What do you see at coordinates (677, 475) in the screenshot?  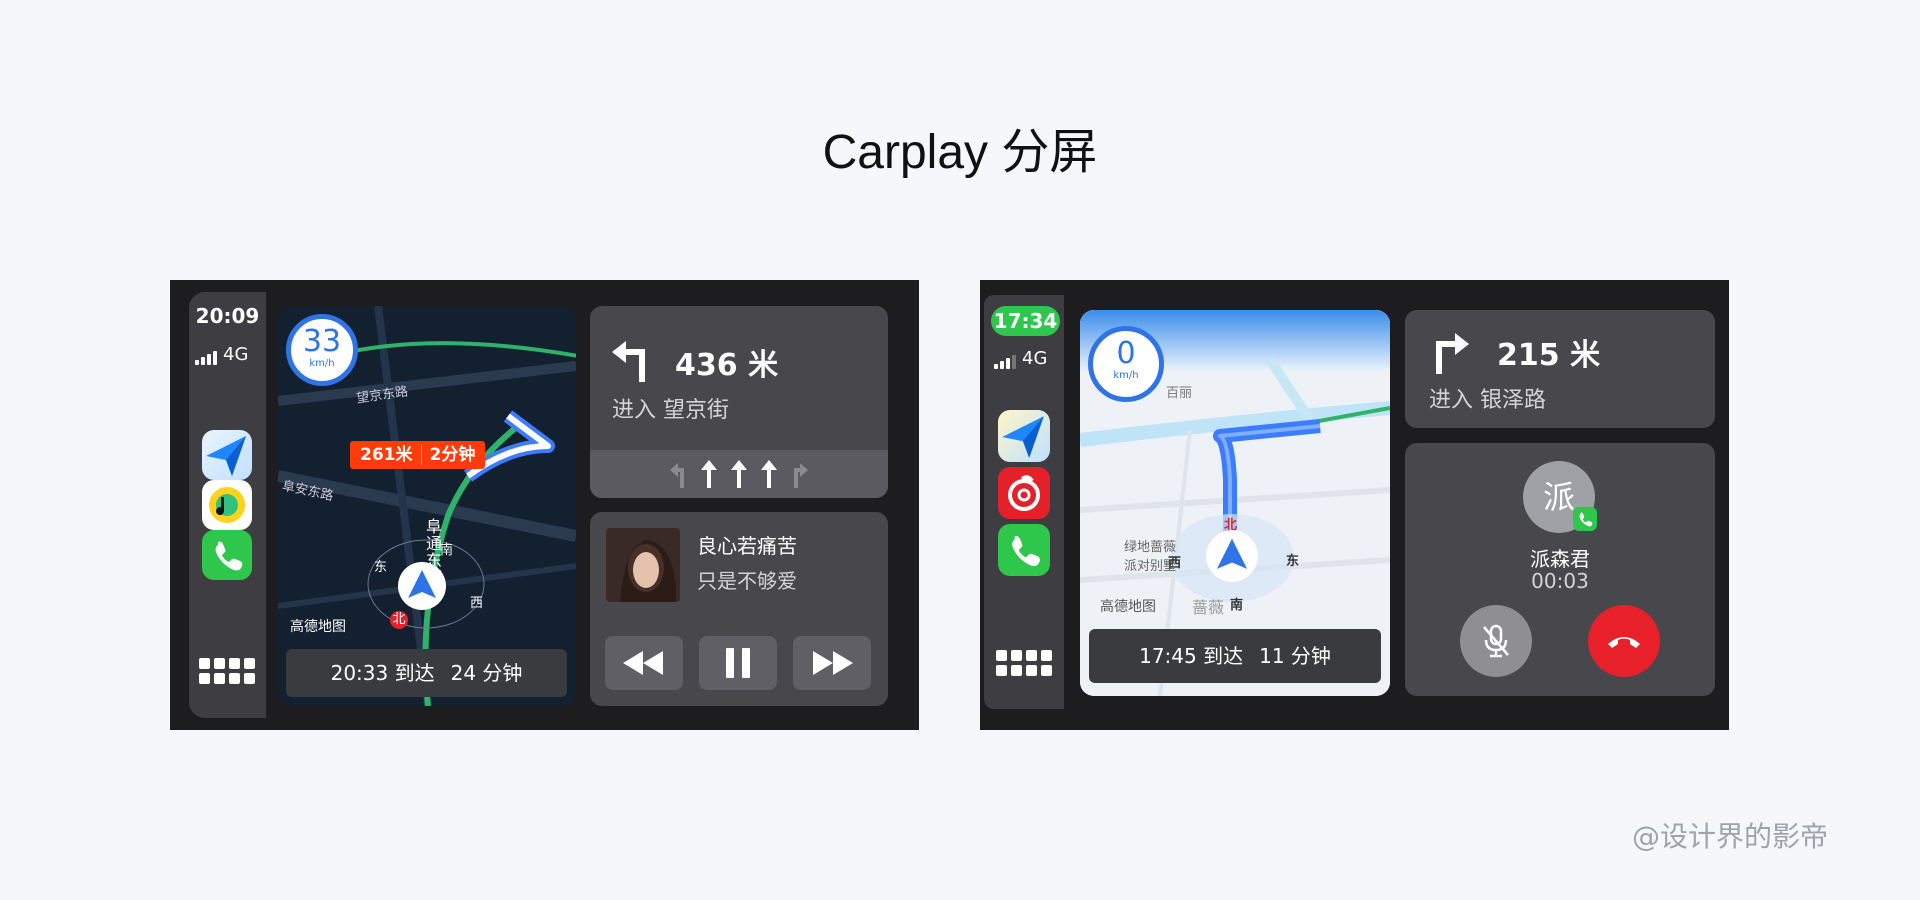 I see `lane-slight-left-icon` at bounding box center [677, 475].